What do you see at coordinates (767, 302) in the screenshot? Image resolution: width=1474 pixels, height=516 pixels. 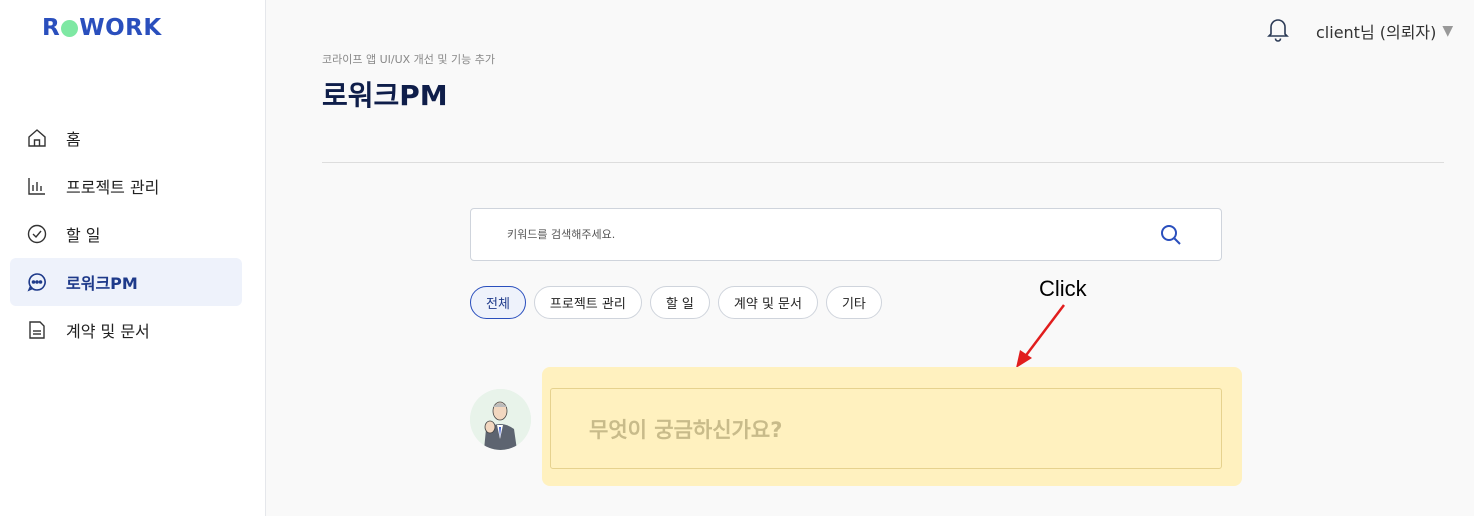 I see `chip-contracts: 계약 및 문서` at bounding box center [767, 302].